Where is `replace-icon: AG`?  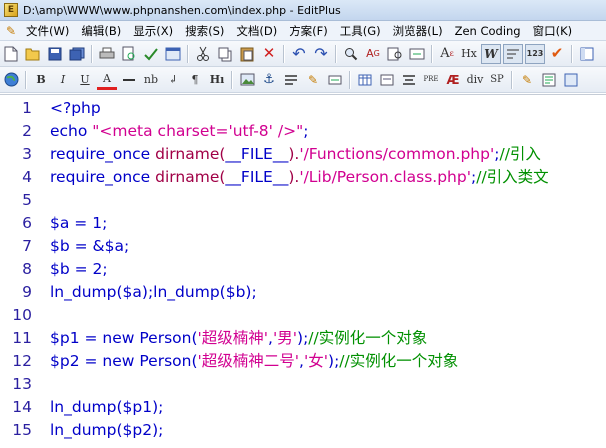
replace-icon: AG is located at coordinates (373, 54).